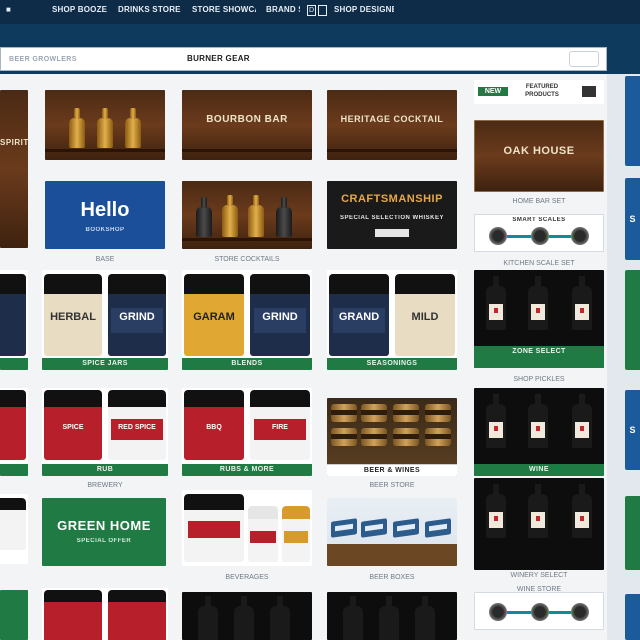 The image size is (640, 640). What do you see at coordinates (539, 611) in the screenshot?
I see `devices-tile-b` at bounding box center [539, 611].